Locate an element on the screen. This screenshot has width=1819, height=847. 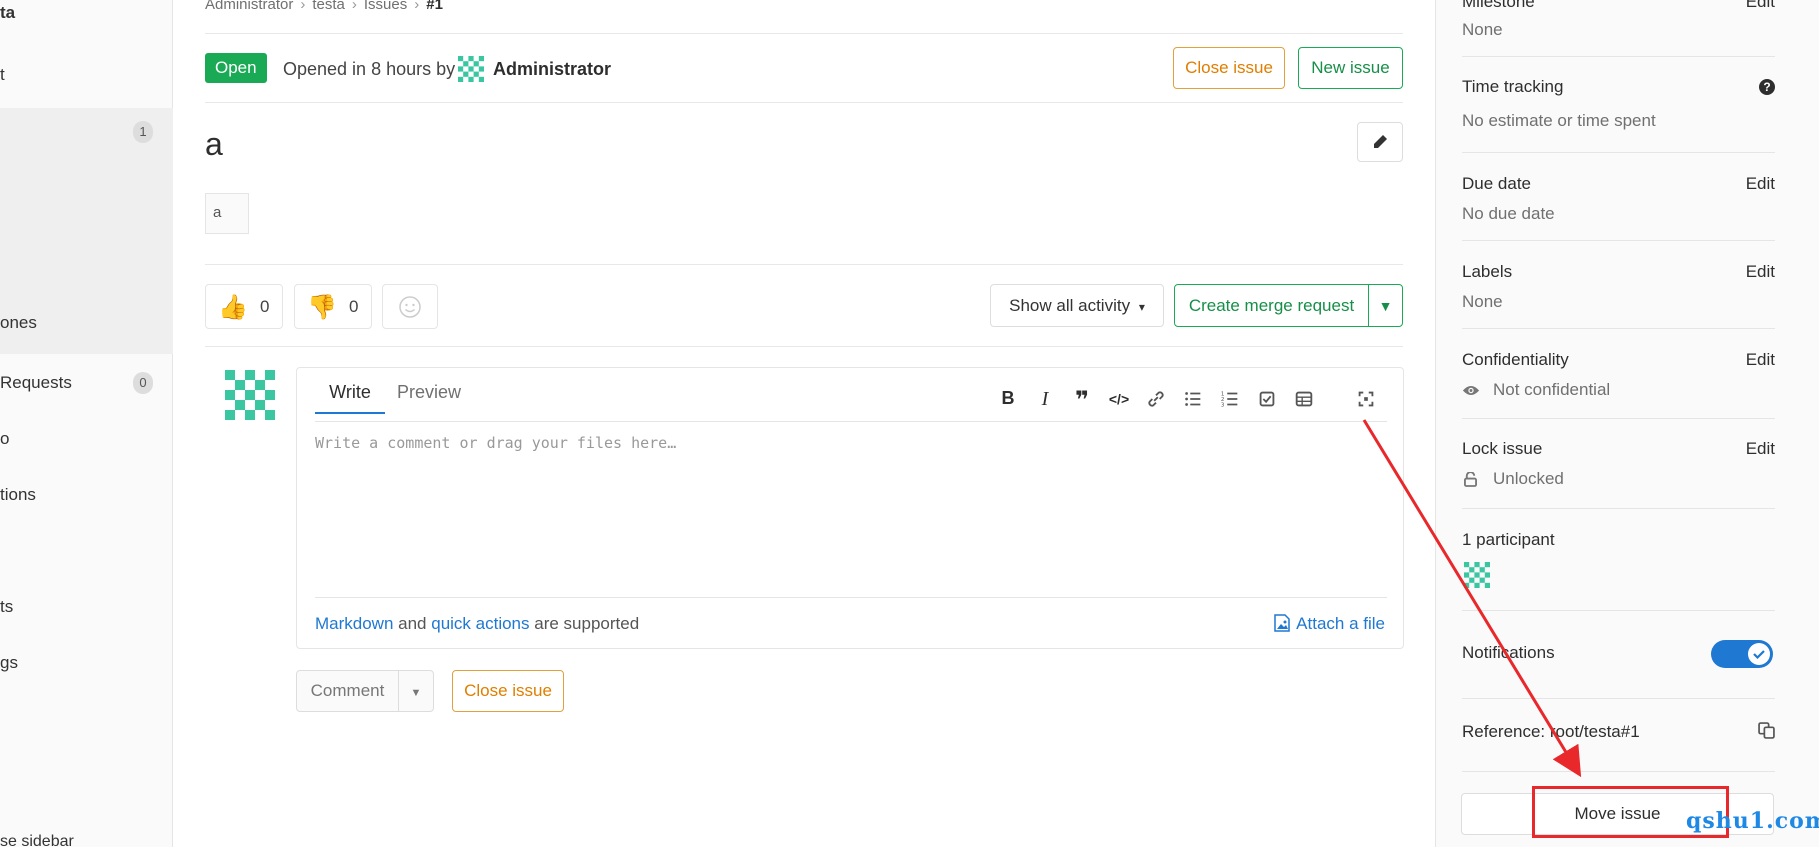
watermark-text: qshu1.com is located at coordinates (1752, 821).